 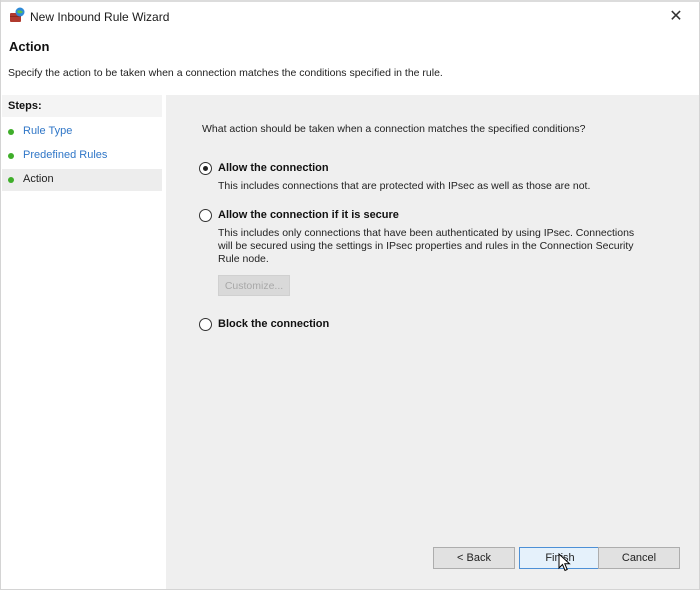 I want to click on step-rule-type: Rule Type, so click(x=82, y=132).